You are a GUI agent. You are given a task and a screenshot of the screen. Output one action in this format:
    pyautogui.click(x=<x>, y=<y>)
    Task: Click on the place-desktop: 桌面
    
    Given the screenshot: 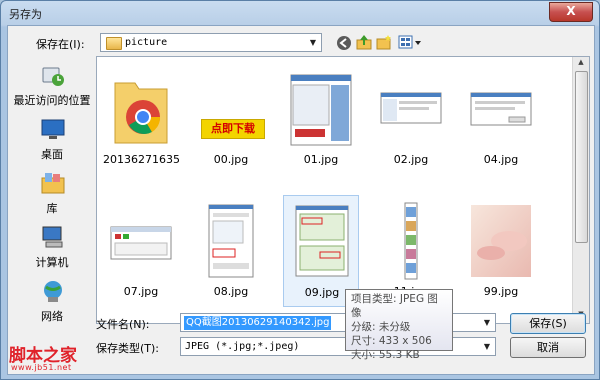 What is the action you would take?
    pyautogui.click(x=52, y=141)
    